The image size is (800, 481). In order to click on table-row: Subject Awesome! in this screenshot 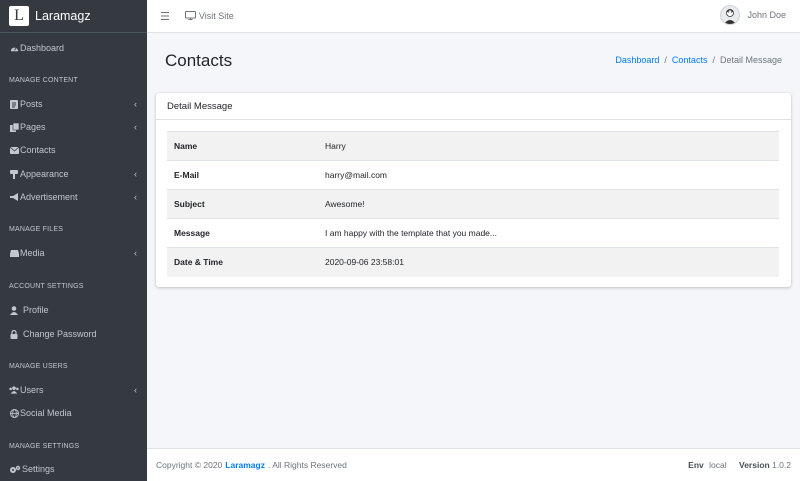, I will do `click(473, 204)`.